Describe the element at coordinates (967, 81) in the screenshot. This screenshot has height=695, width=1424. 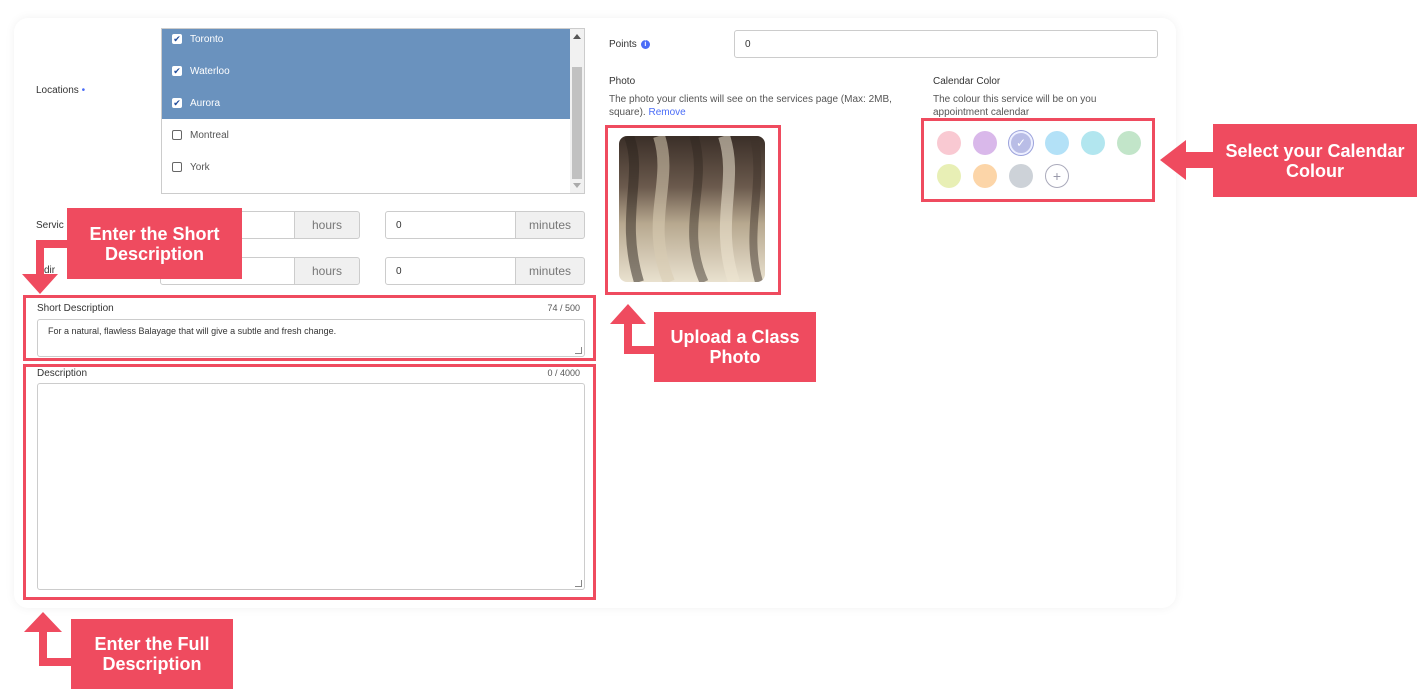
I see `calendar-color-label: Calendar Color` at that location.